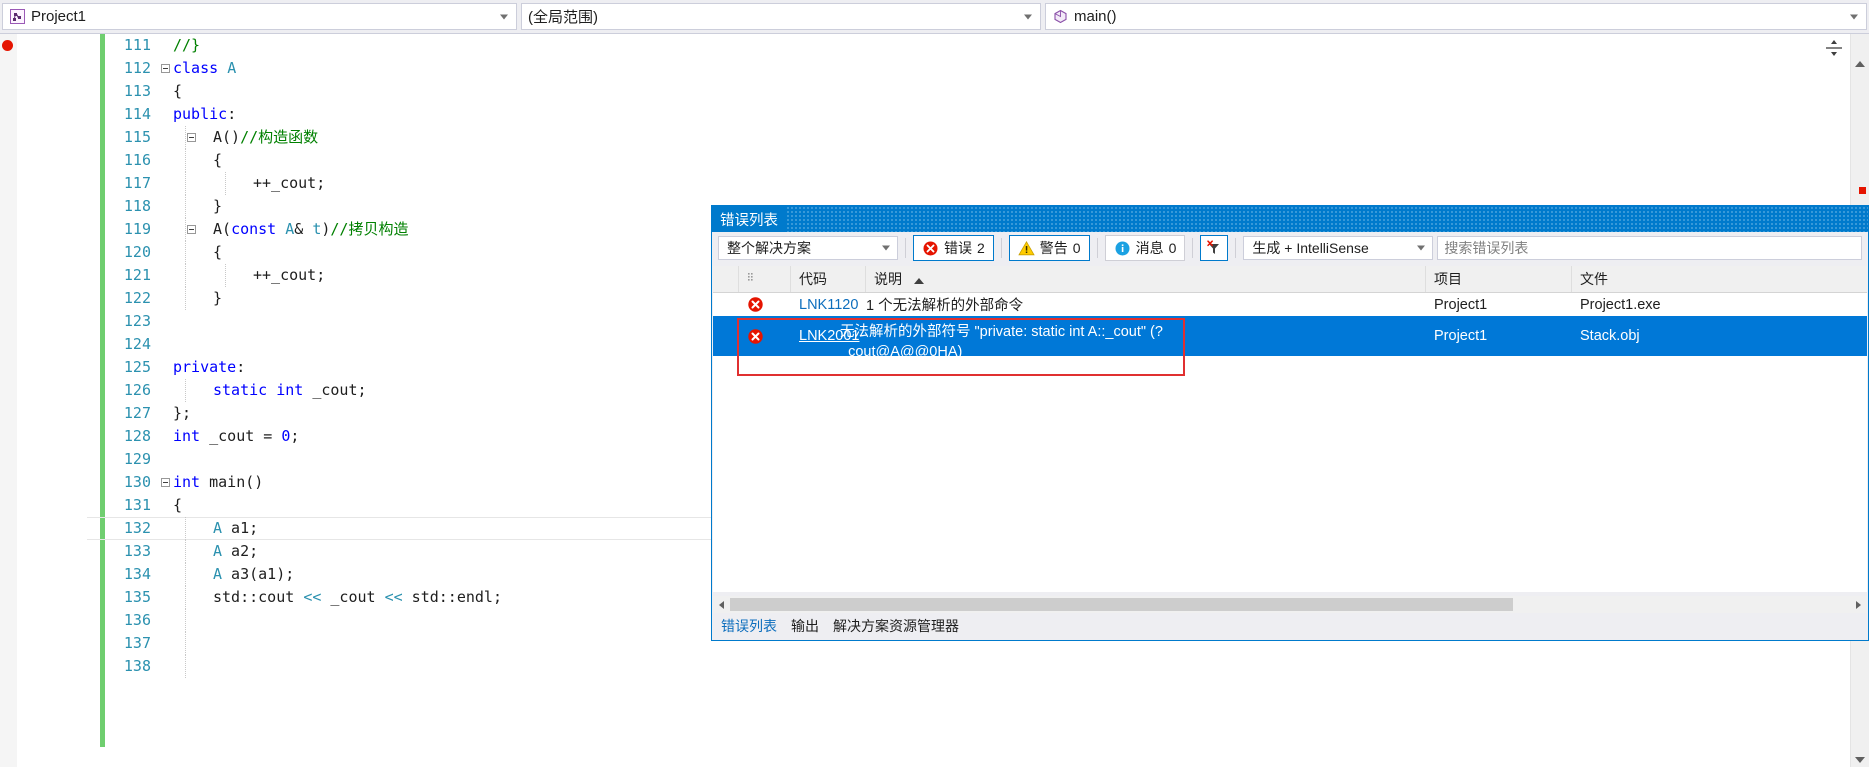 This screenshot has height=767, width=1869. What do you see at coordinates (978, 68) in the screenshot?
I see `code-line: 112 class A` at bounding box center [978, 68].